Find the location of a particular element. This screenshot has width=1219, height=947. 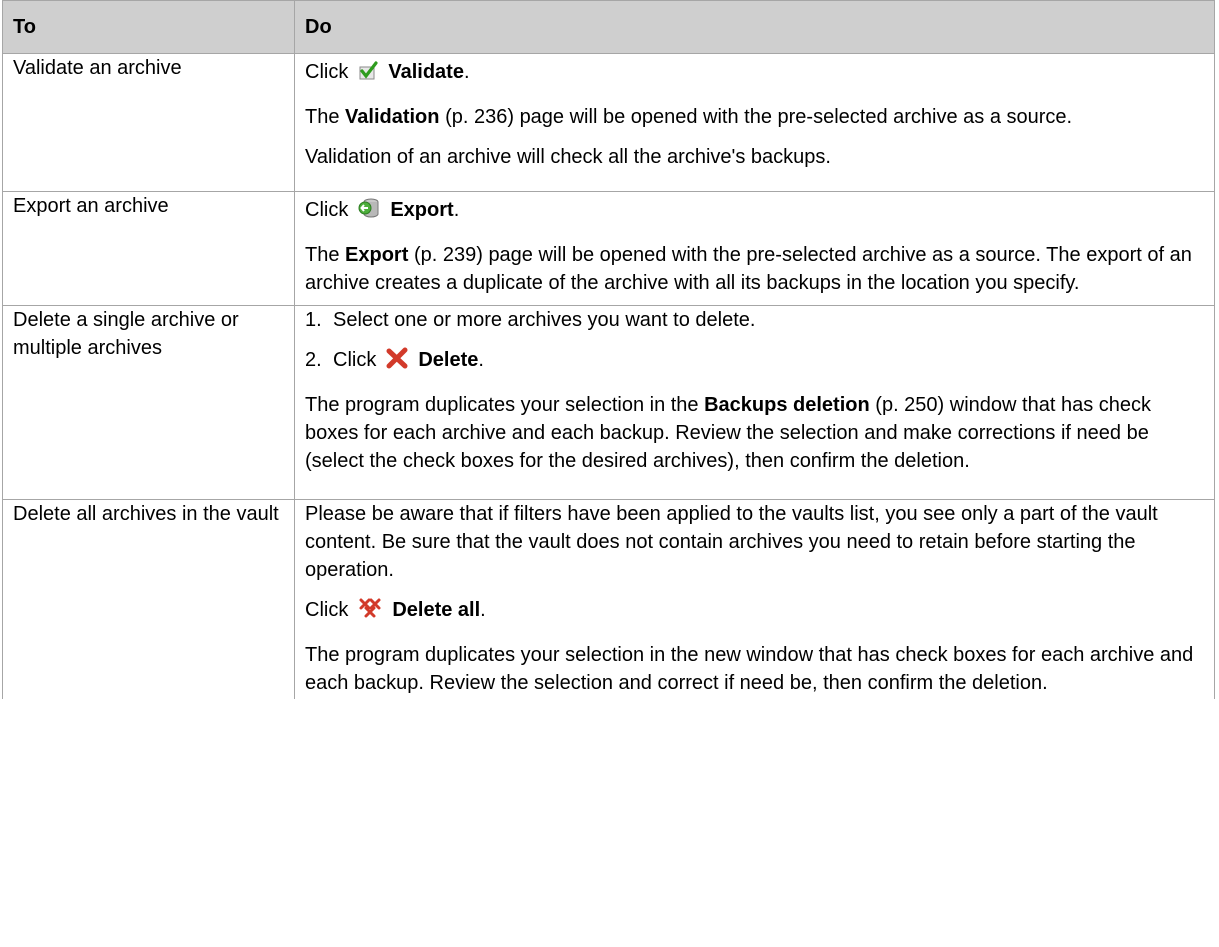

delete-x-icon is located at coordinates (397, 362).